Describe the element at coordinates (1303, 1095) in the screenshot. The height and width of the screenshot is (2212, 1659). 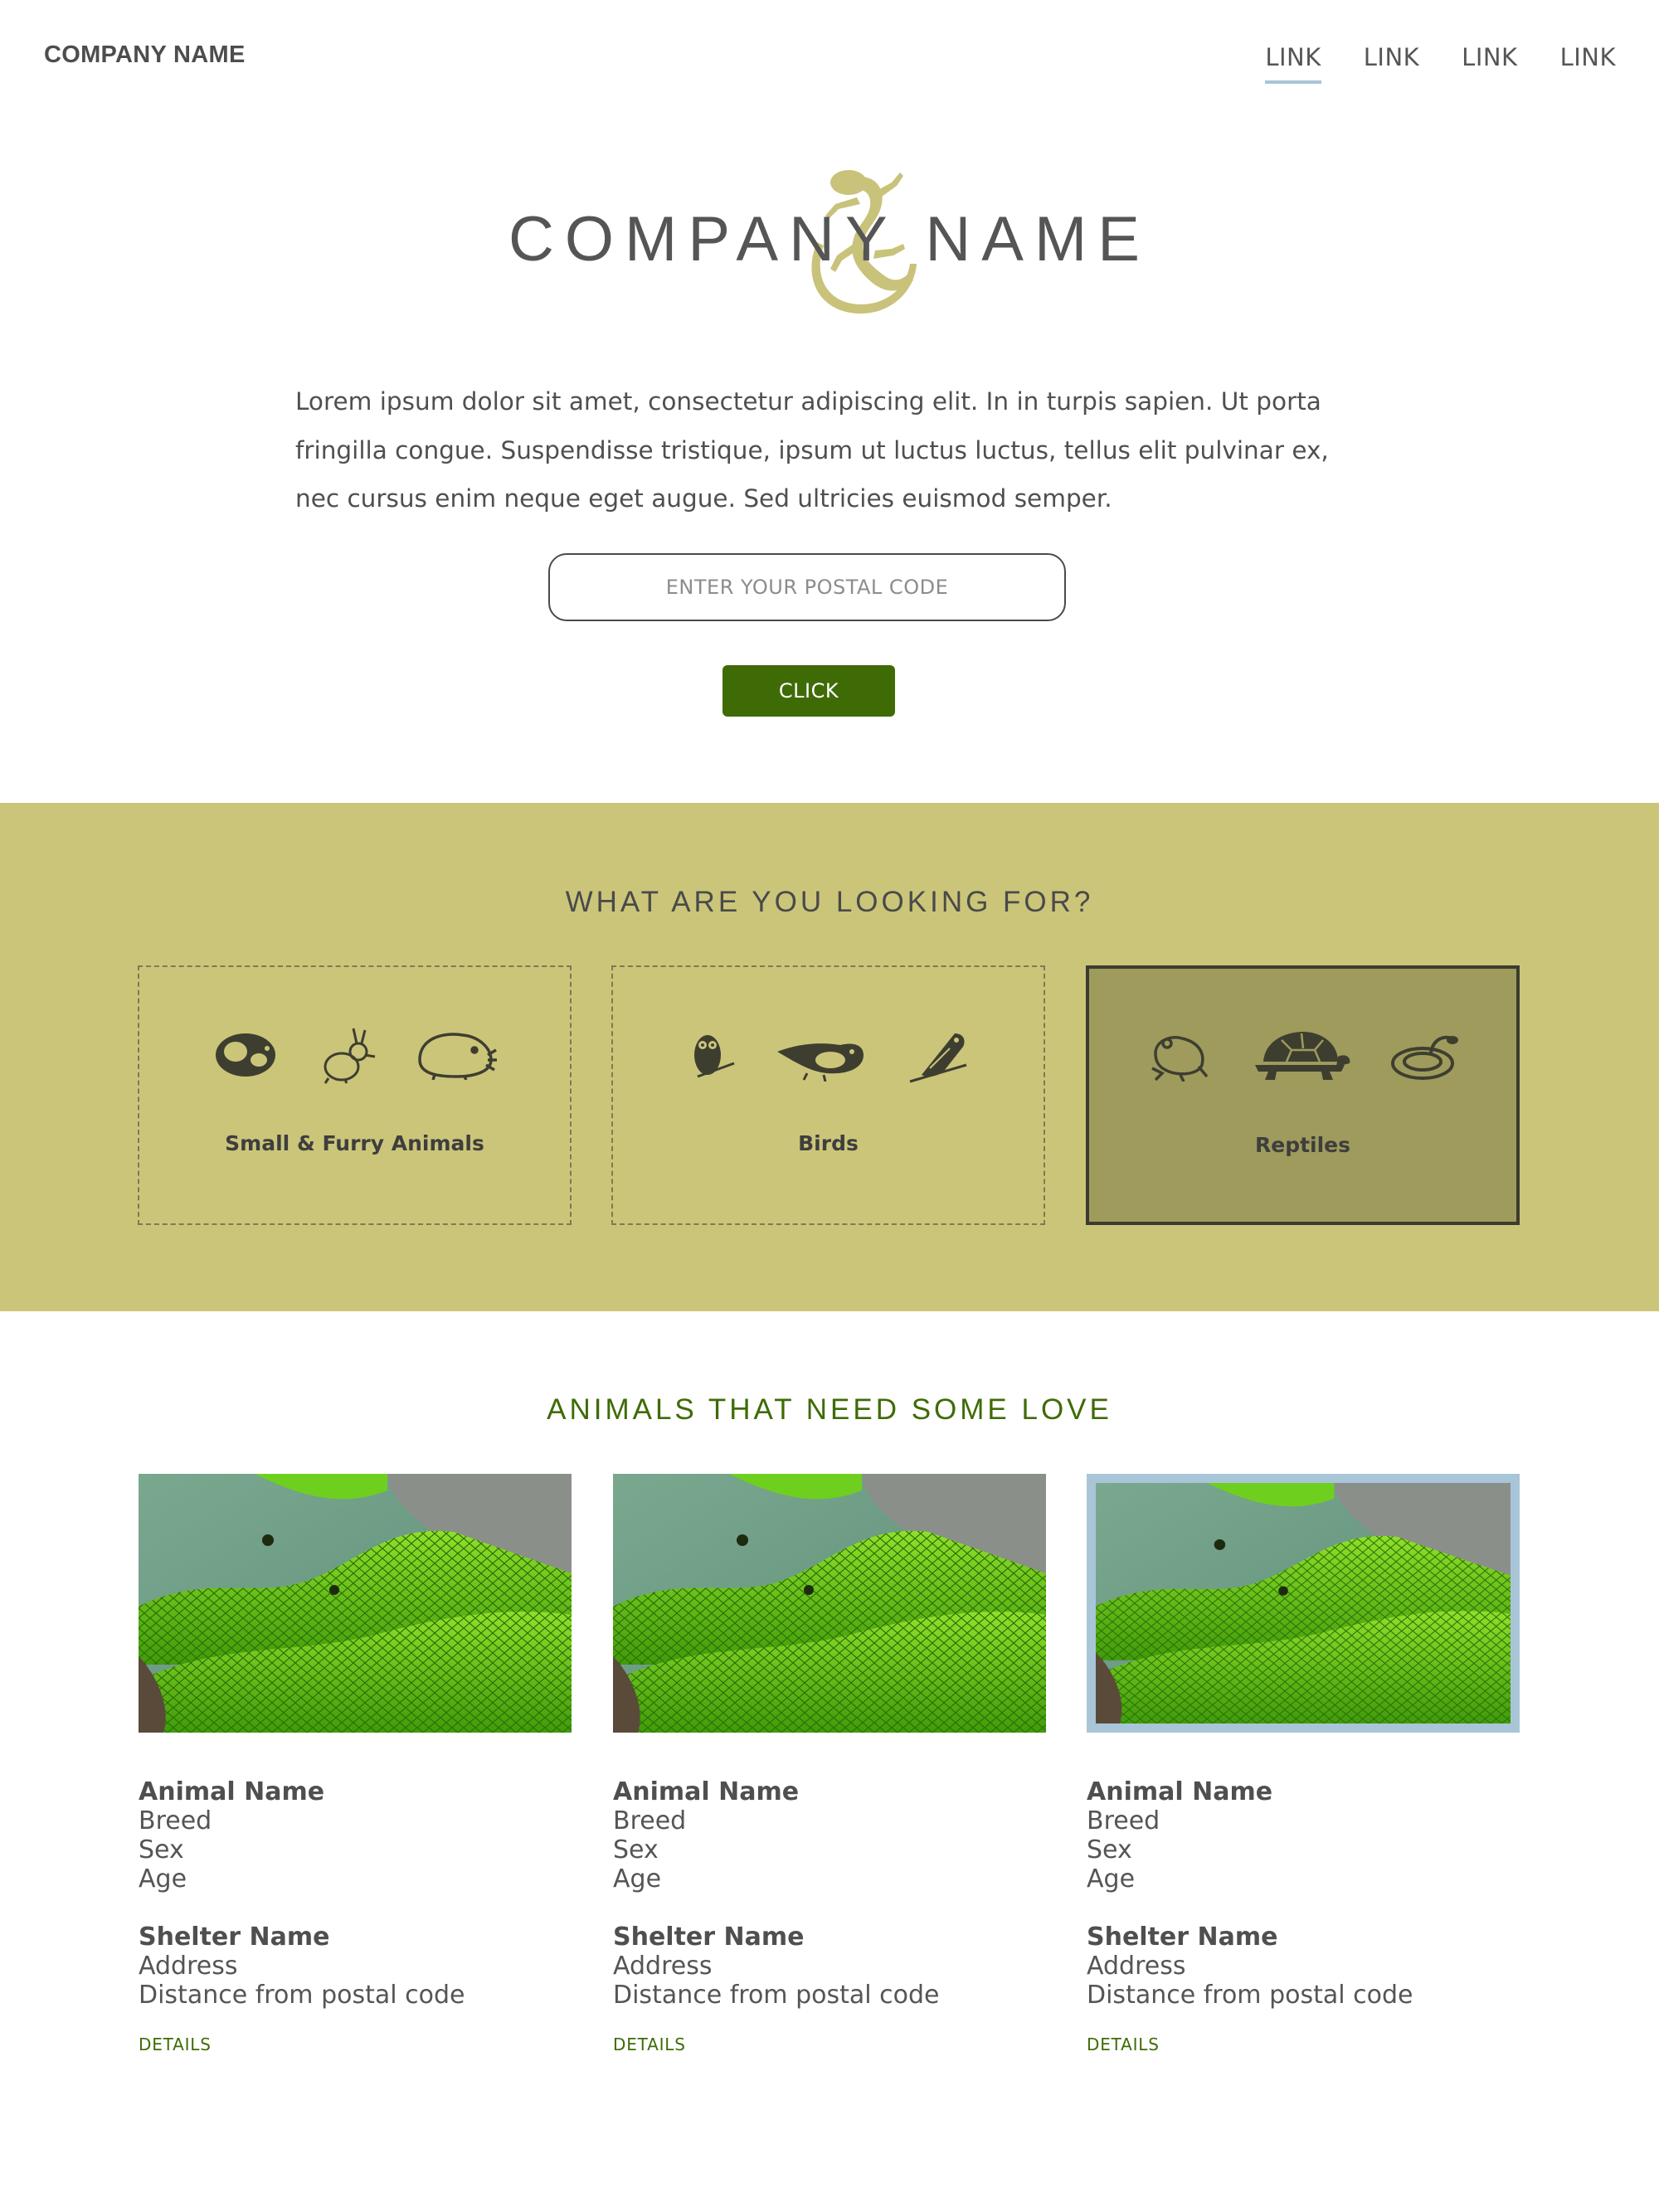
I see `category-reptiles: Reptiles` at that location.